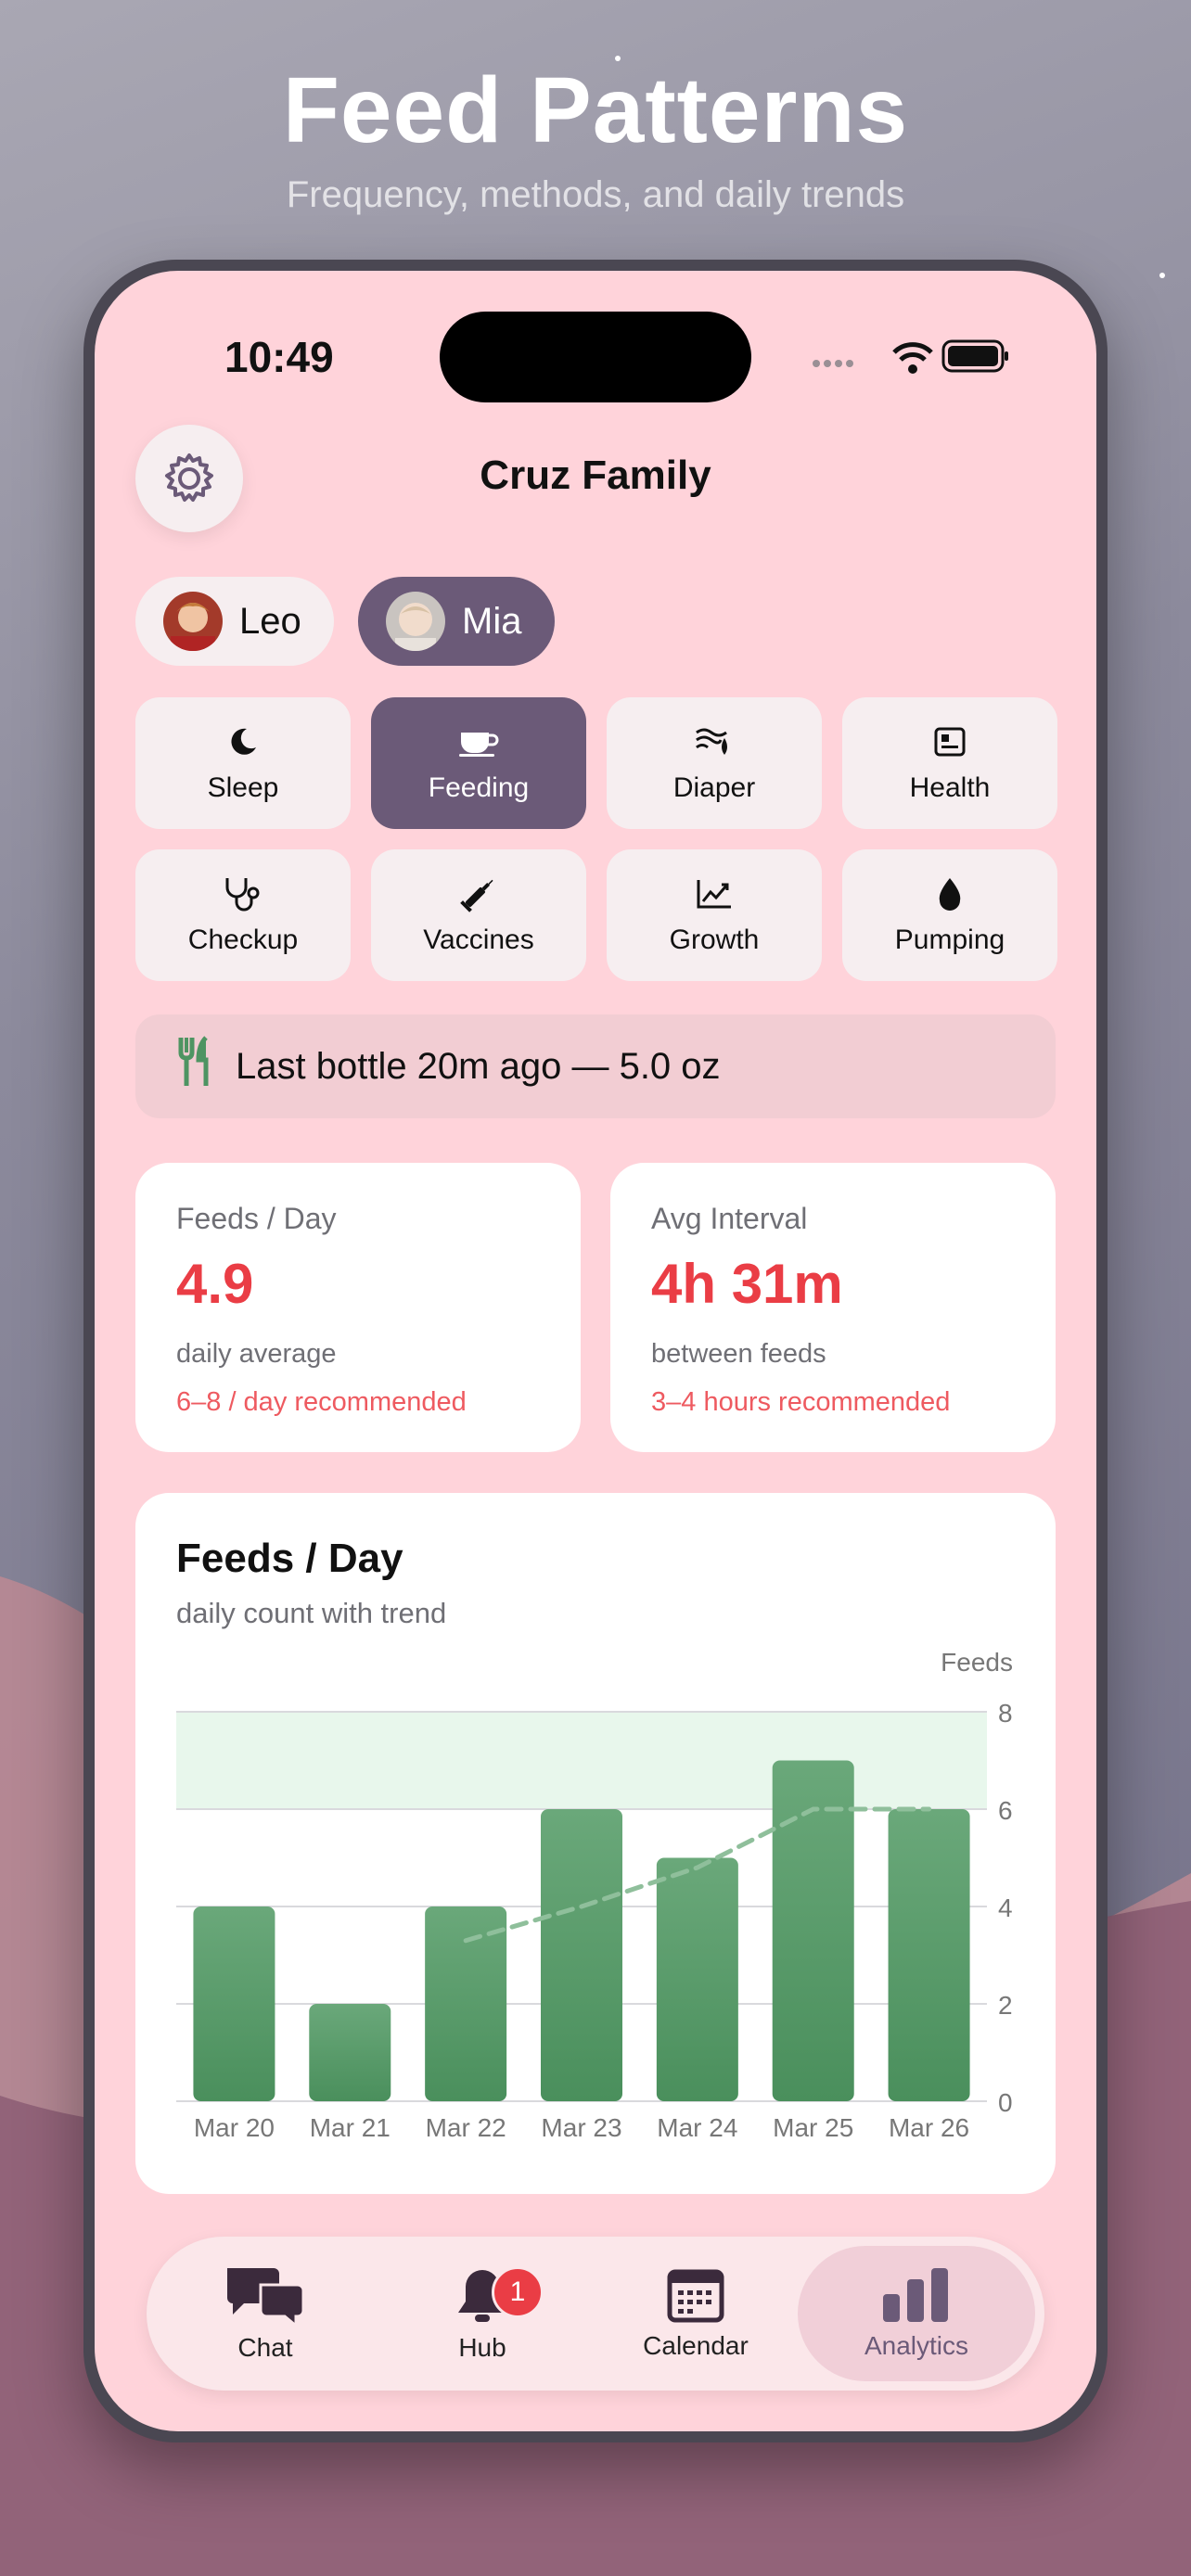 The width and height of the screenshot is (1191, 2576). What do you see at coordinates (950, 742) in the screenshot?
I see `health-card-icon` at bounding box center [950, 742].